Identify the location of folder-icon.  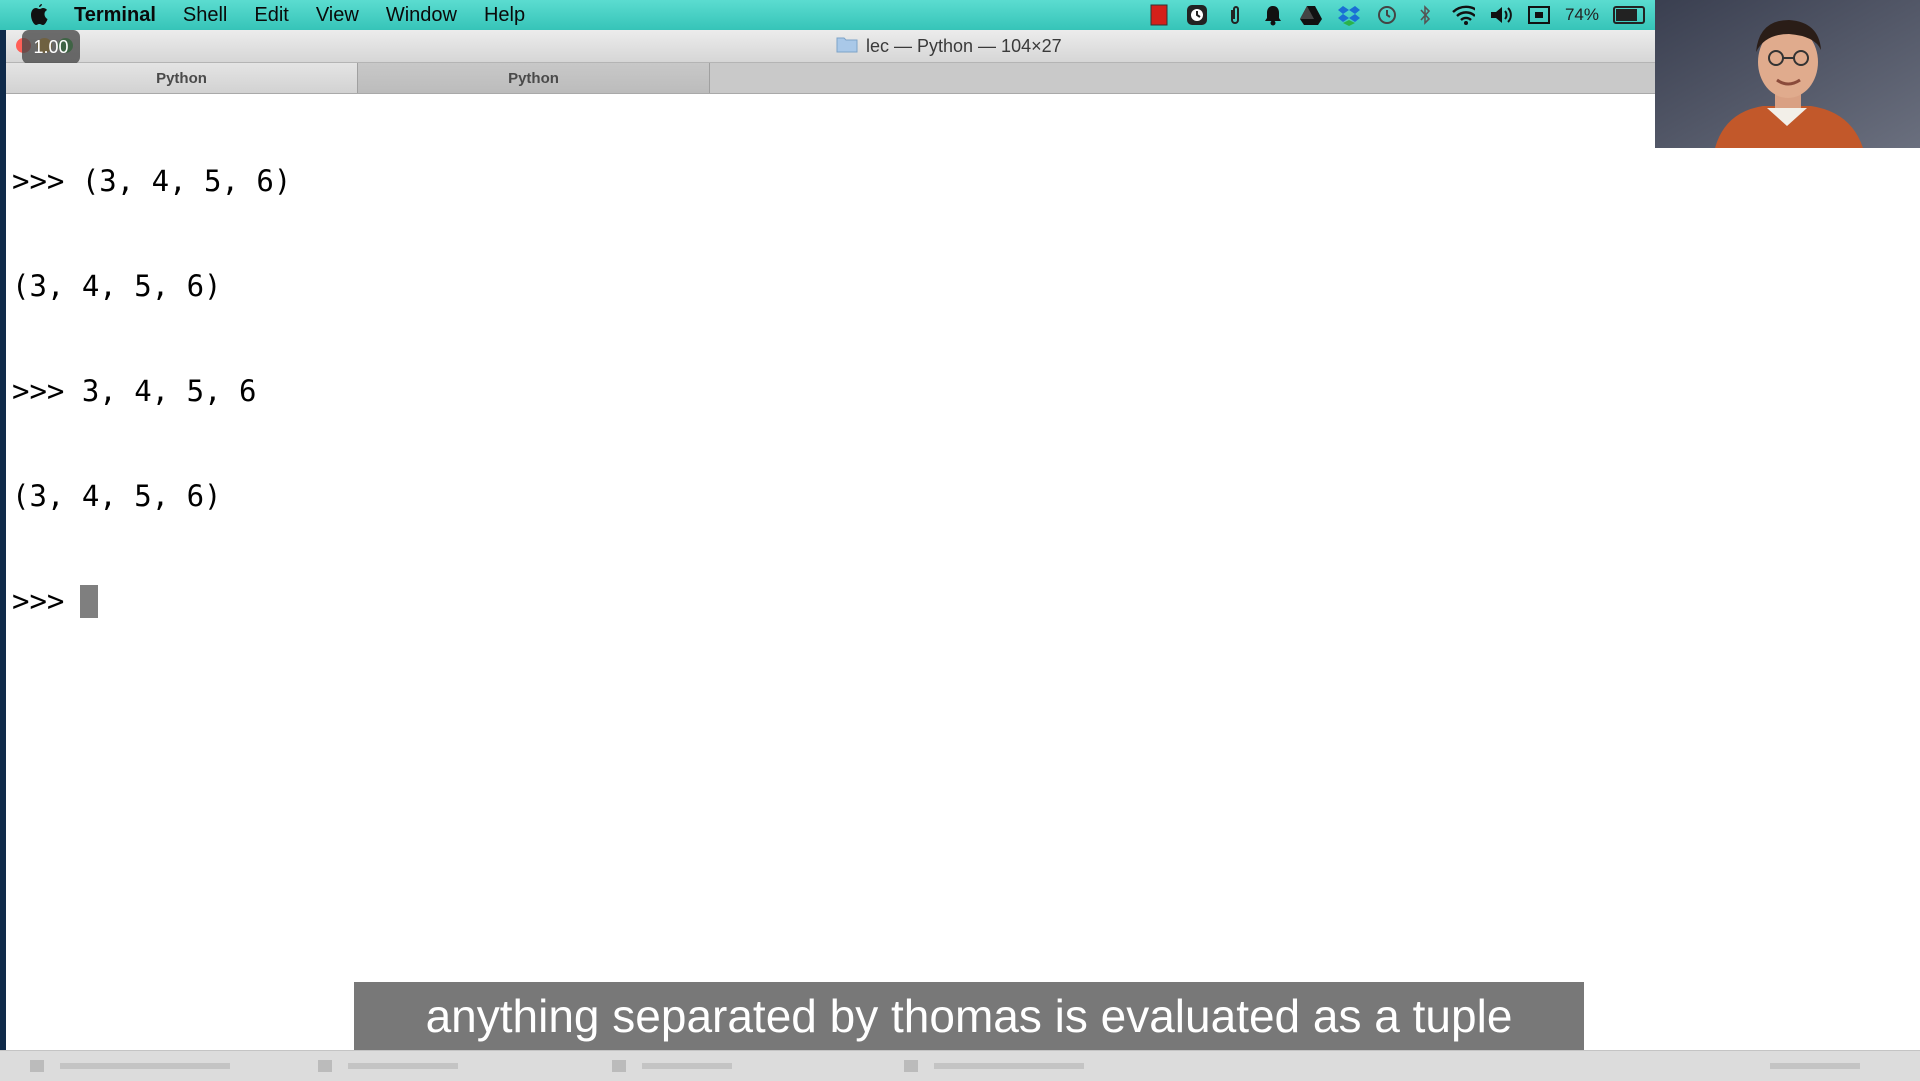
(847, 46).